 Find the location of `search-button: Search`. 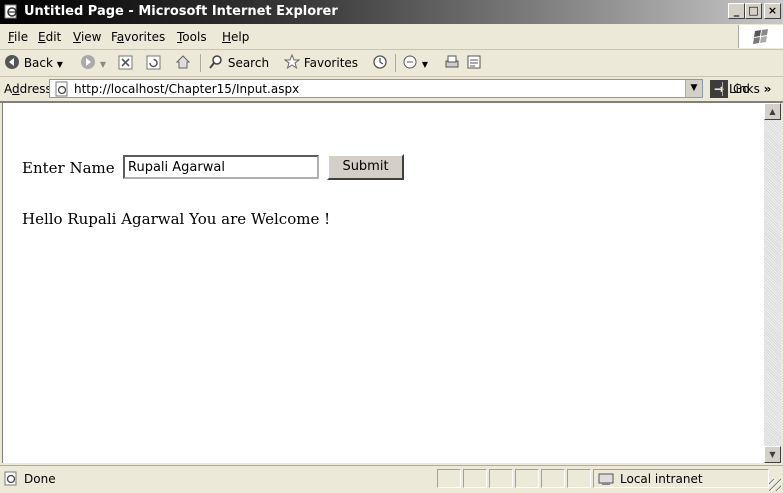

search-button: Search is located at coordinates (238, 63).